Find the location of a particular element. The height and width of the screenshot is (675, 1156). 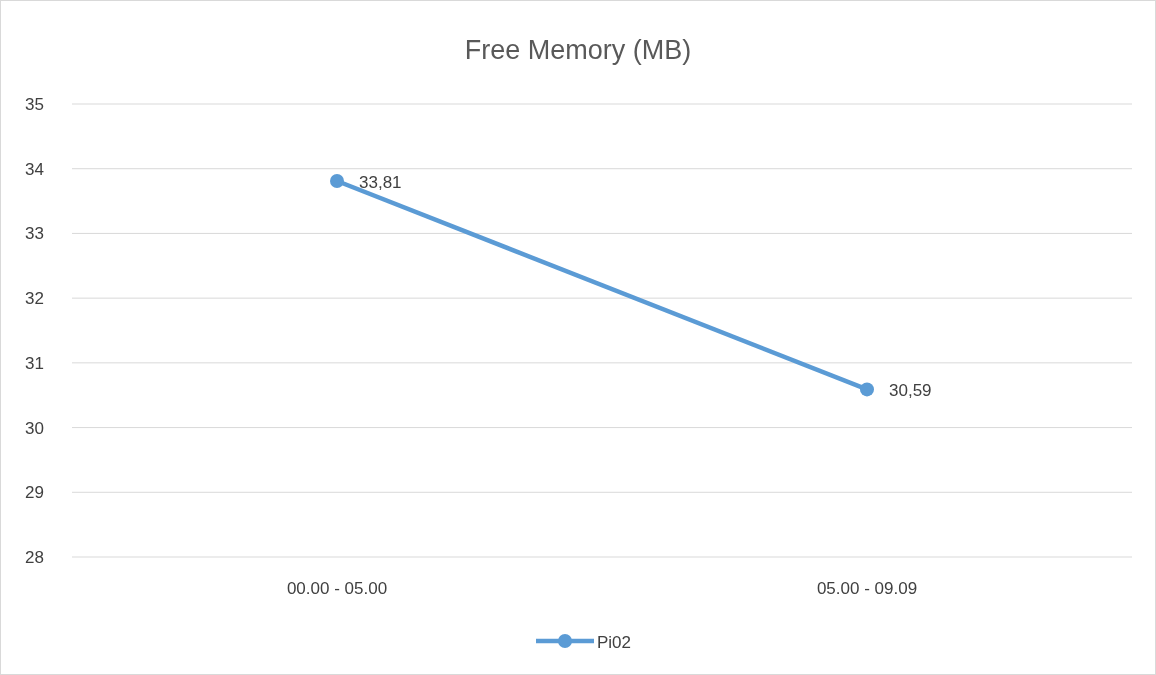

data-label: 33,81 is located at coordinates (380, 182).